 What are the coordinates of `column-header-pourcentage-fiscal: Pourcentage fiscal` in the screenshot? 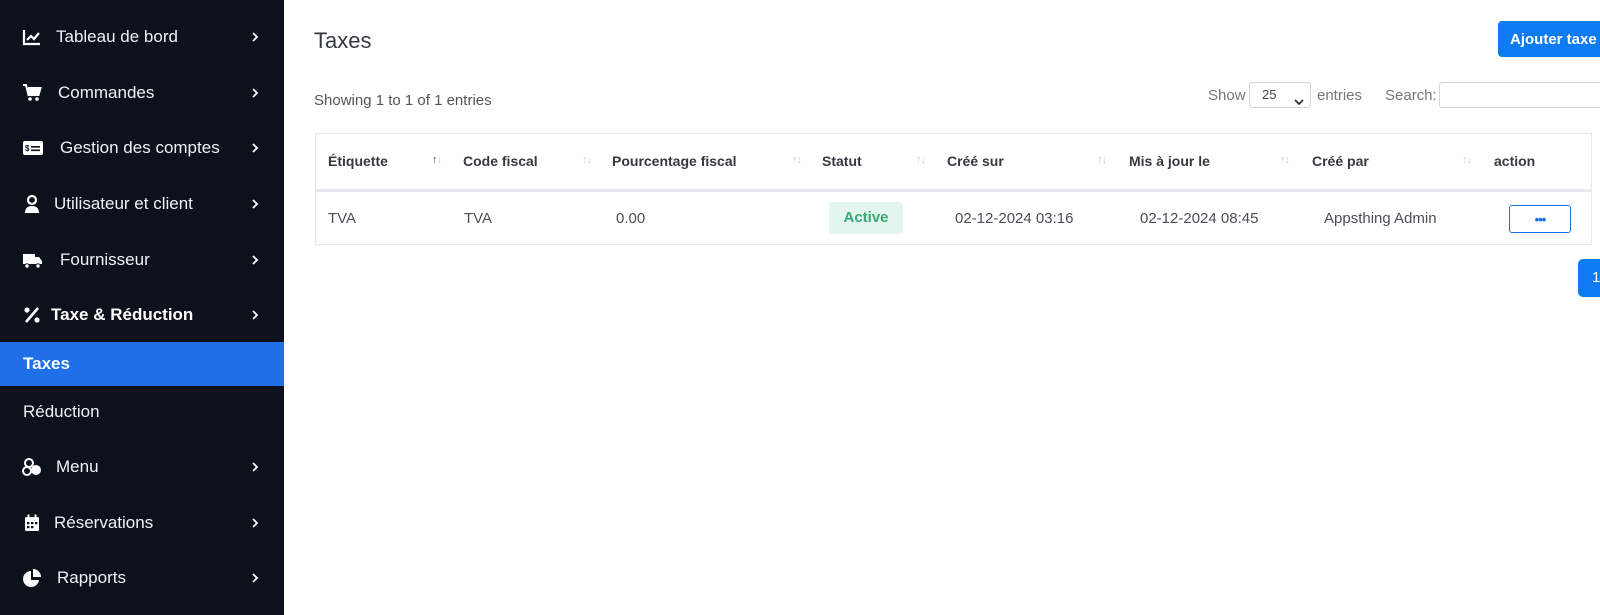 It's located at (674, 161).